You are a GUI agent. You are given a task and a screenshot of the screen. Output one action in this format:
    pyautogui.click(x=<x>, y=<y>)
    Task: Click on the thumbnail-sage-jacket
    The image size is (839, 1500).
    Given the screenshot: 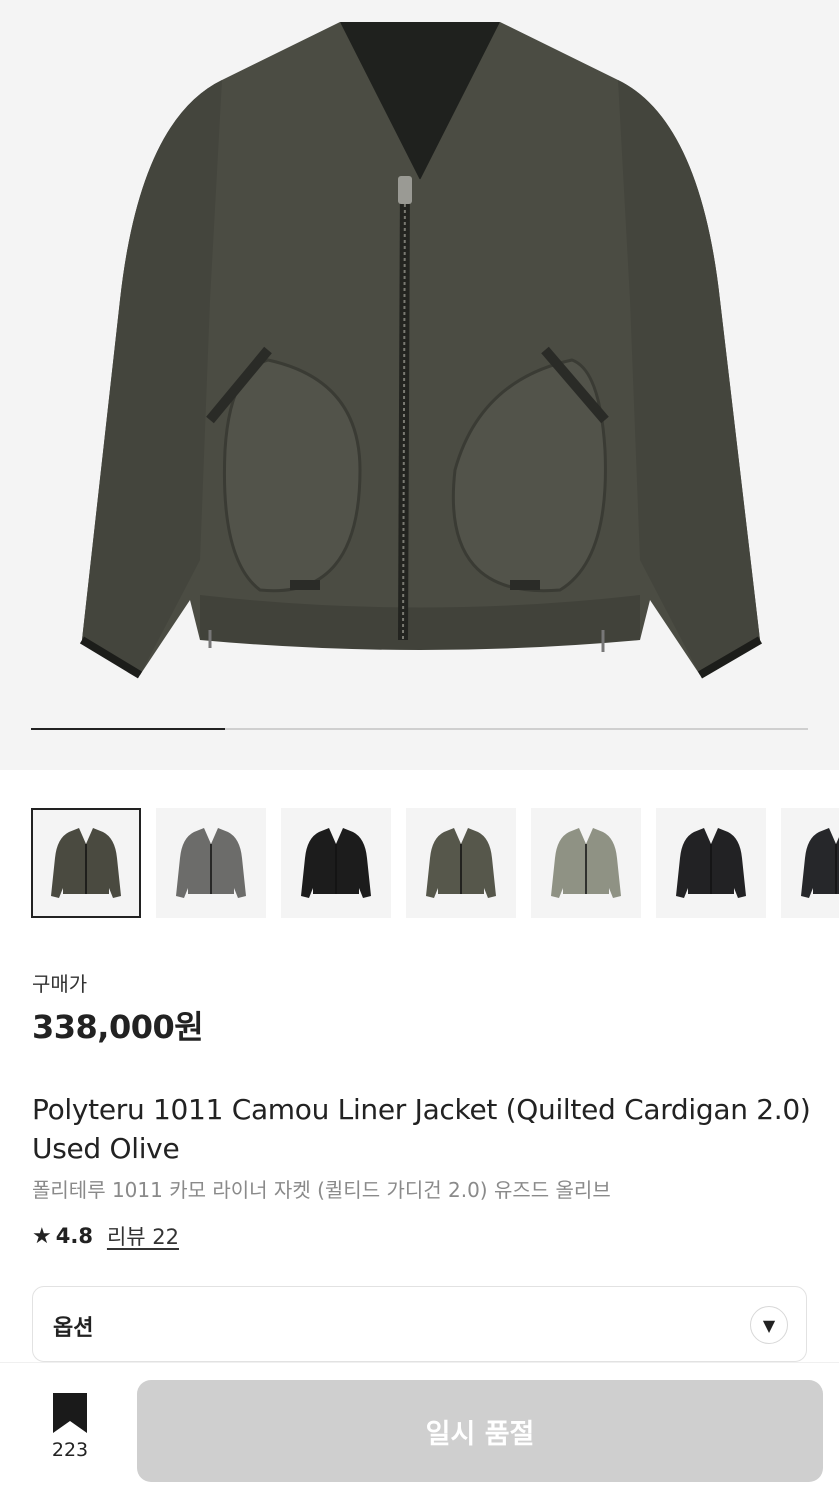 What is the action you would take?
    pyautogui.click(x=586, y=863)
    